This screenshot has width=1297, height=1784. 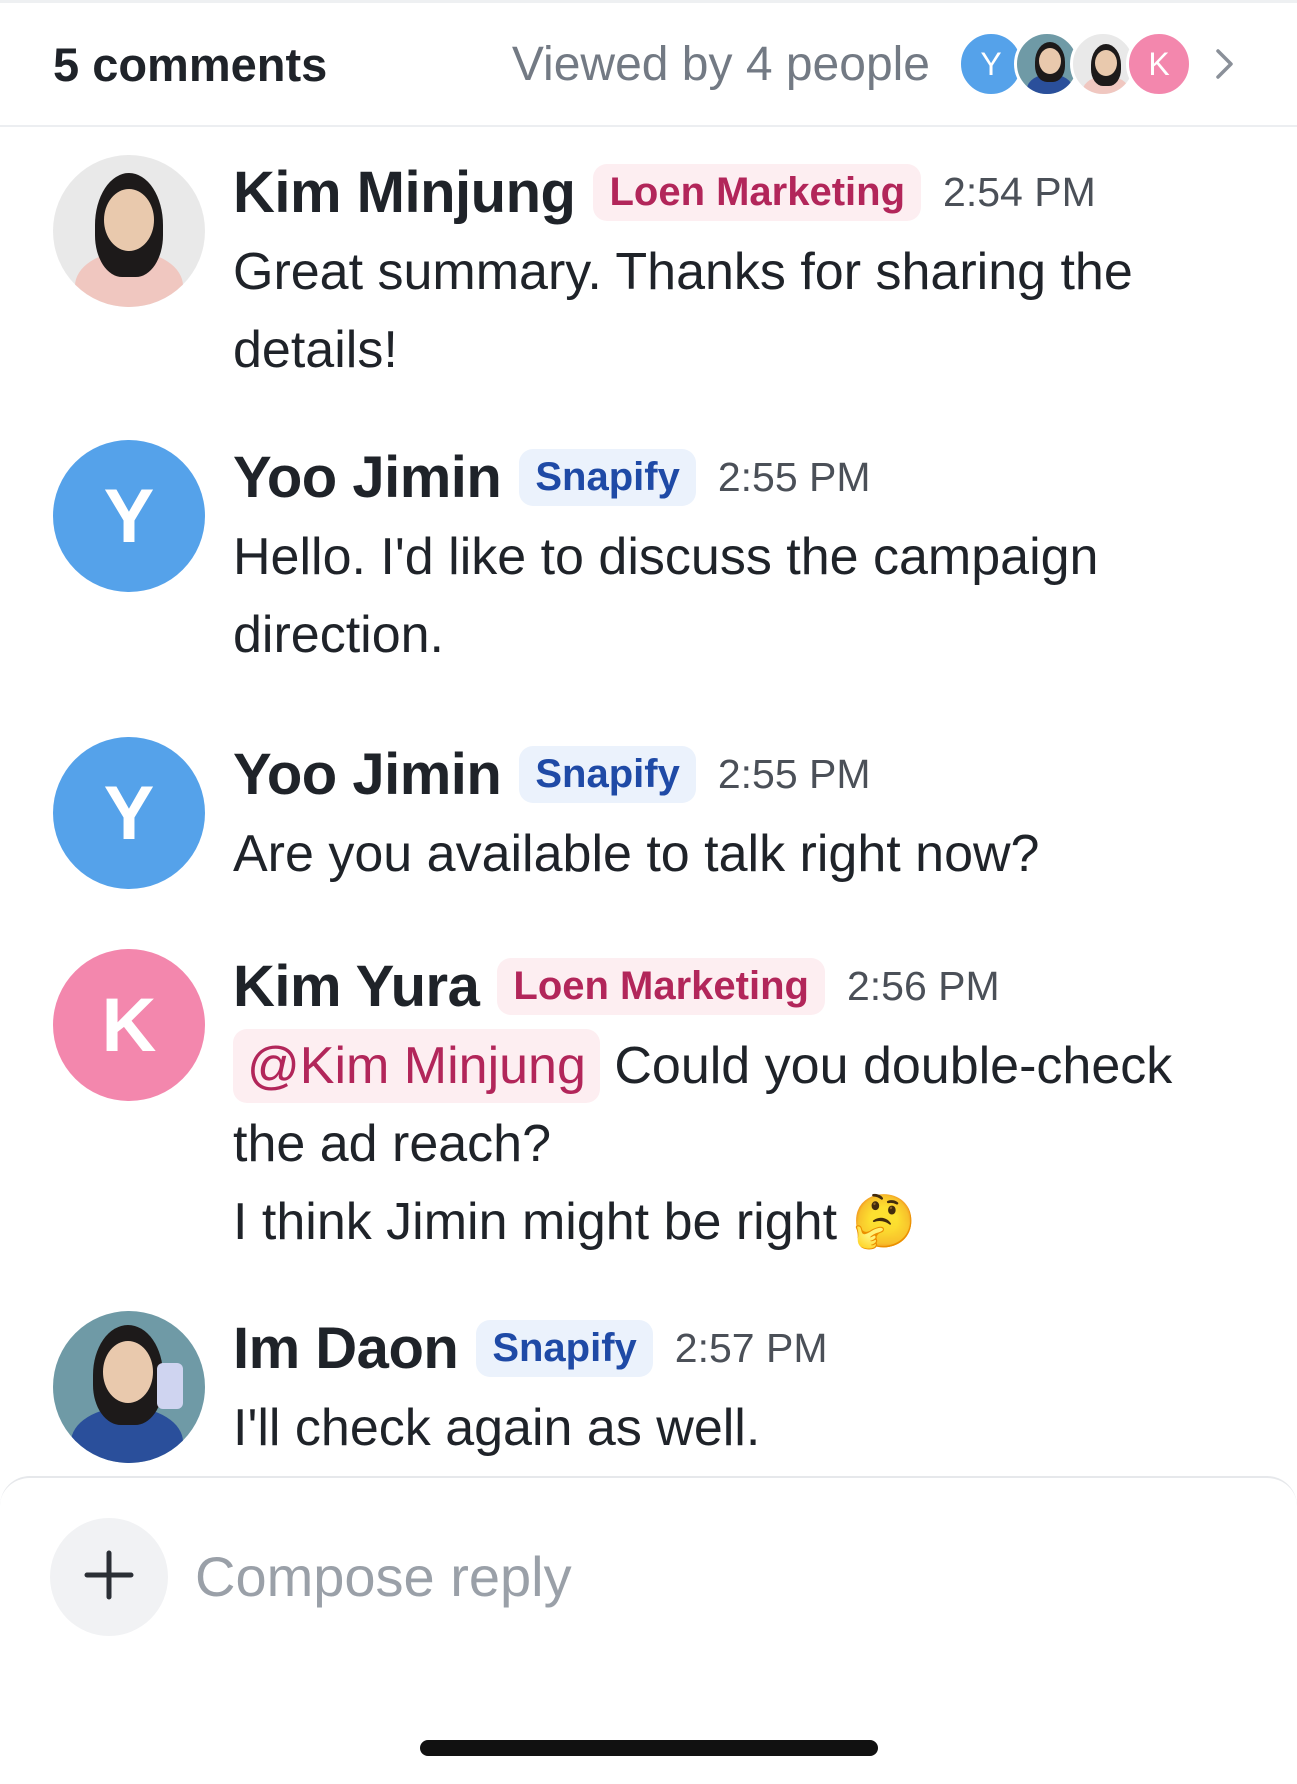 I want to click on avatar: K, so click(x=129, y=1025).